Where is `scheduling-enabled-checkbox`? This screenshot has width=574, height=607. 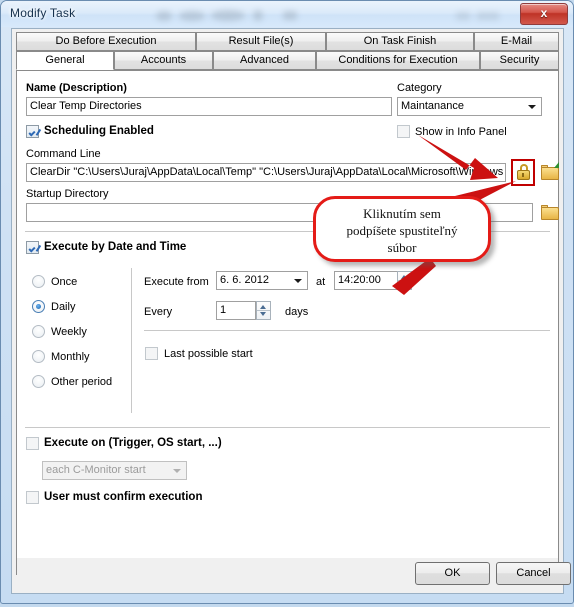
scheduling-enabled-checkbox is located at coordinates (32, 131).